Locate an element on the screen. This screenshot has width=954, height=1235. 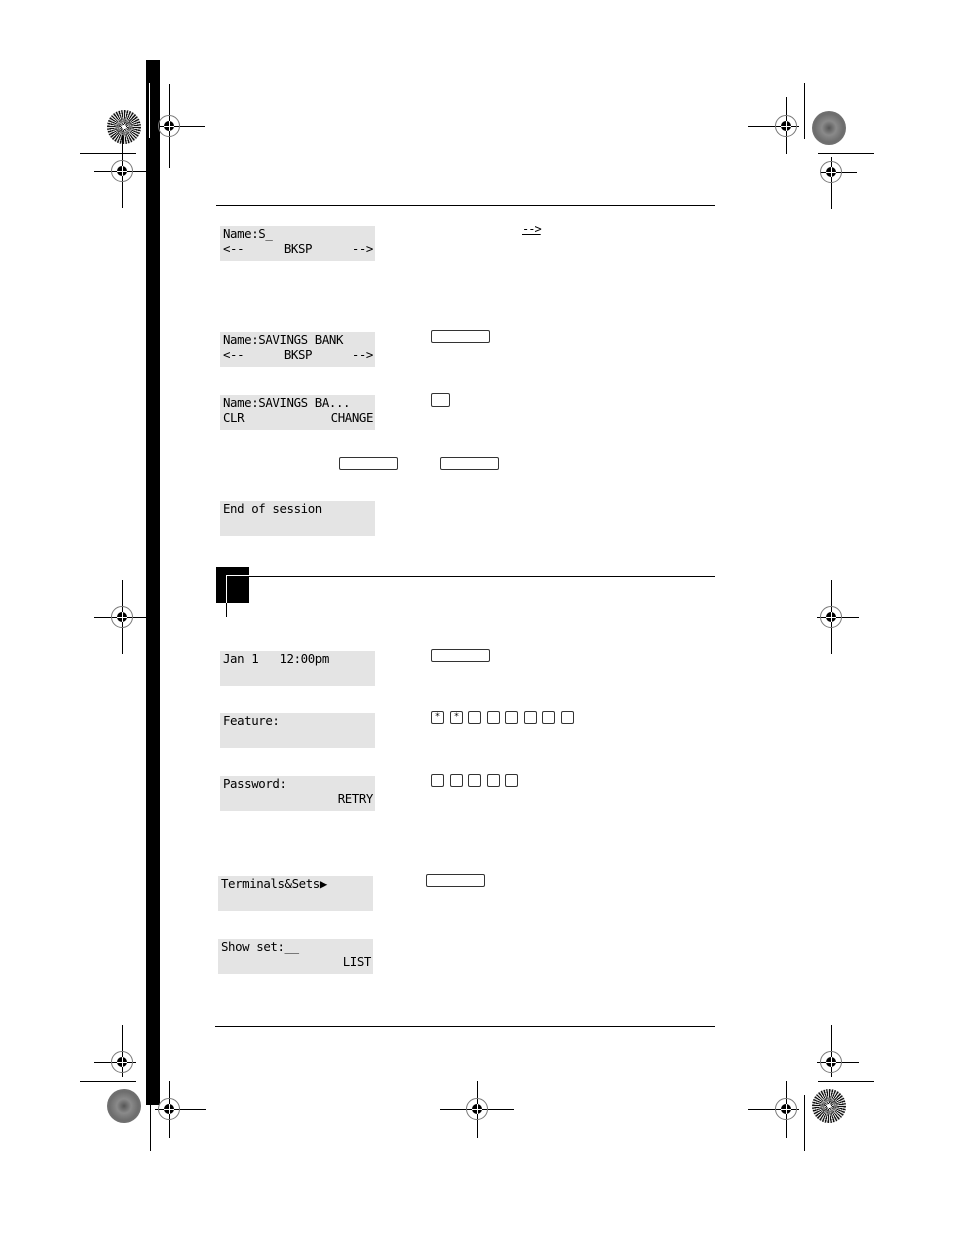
lcd-display-name-savings-bank: Name:SAVINGS BANK <-- BKSP --> is located at coordinates (297, 349).